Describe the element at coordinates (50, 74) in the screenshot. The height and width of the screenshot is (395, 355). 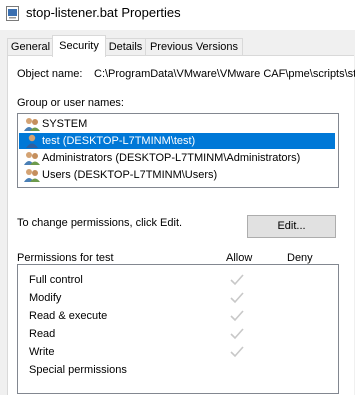
I see `object-name-label: Object name:` at that location.